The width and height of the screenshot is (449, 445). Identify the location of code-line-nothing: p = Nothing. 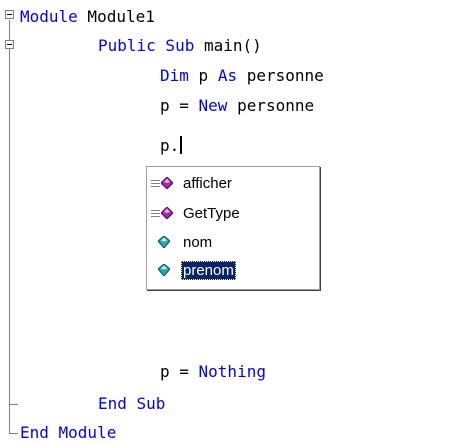
(213, 372).